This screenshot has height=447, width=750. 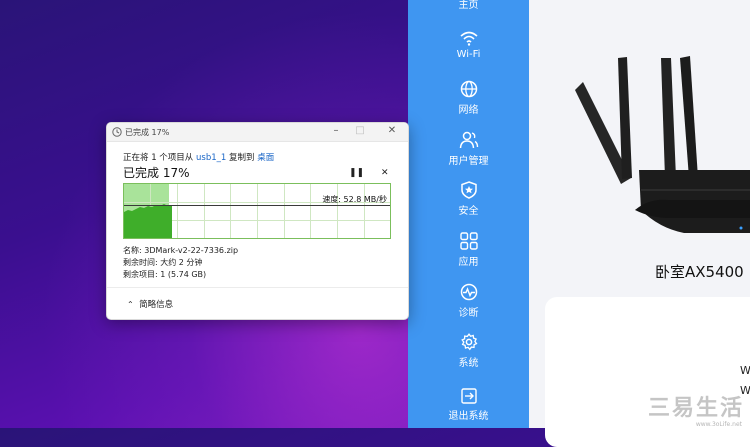 What do you see at coordinates (468, 140) in the screenshot?
I see `users-icon` at bounding box center [468, 140].